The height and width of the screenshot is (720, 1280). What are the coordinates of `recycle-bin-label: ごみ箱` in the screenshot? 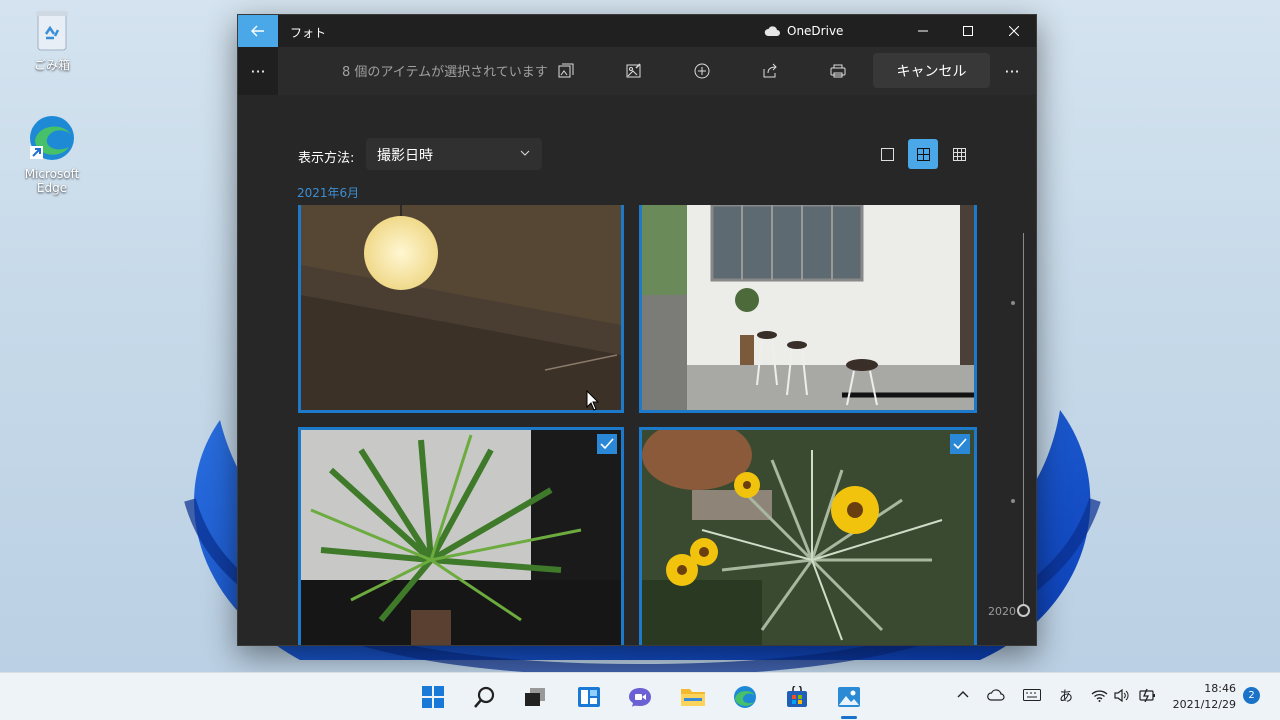 It's located at (51, 65).